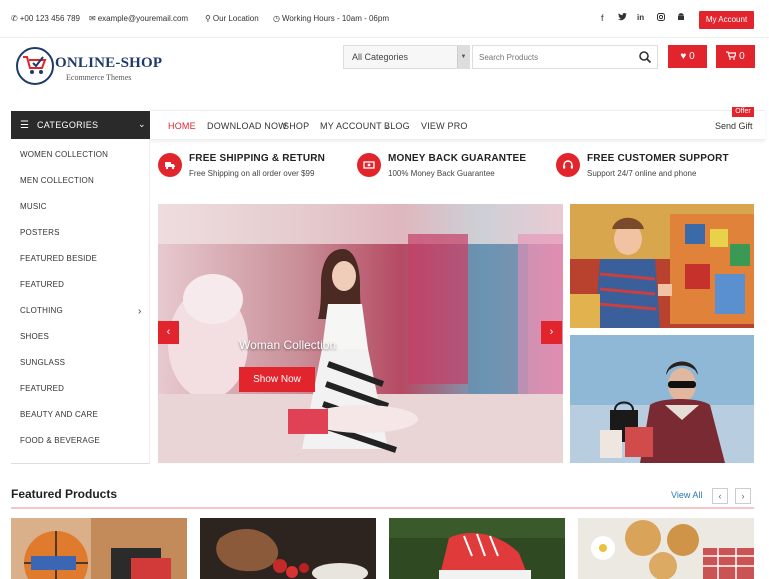  I want to click on wishlist-count: 0, so click(692, 56).